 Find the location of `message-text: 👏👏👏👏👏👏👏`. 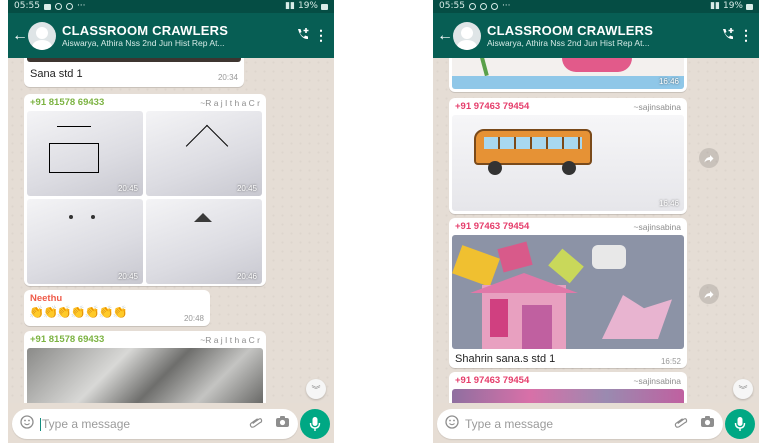

message-text: 👏👏👏👏👏👏👏 is located at coordinates (78, 312).